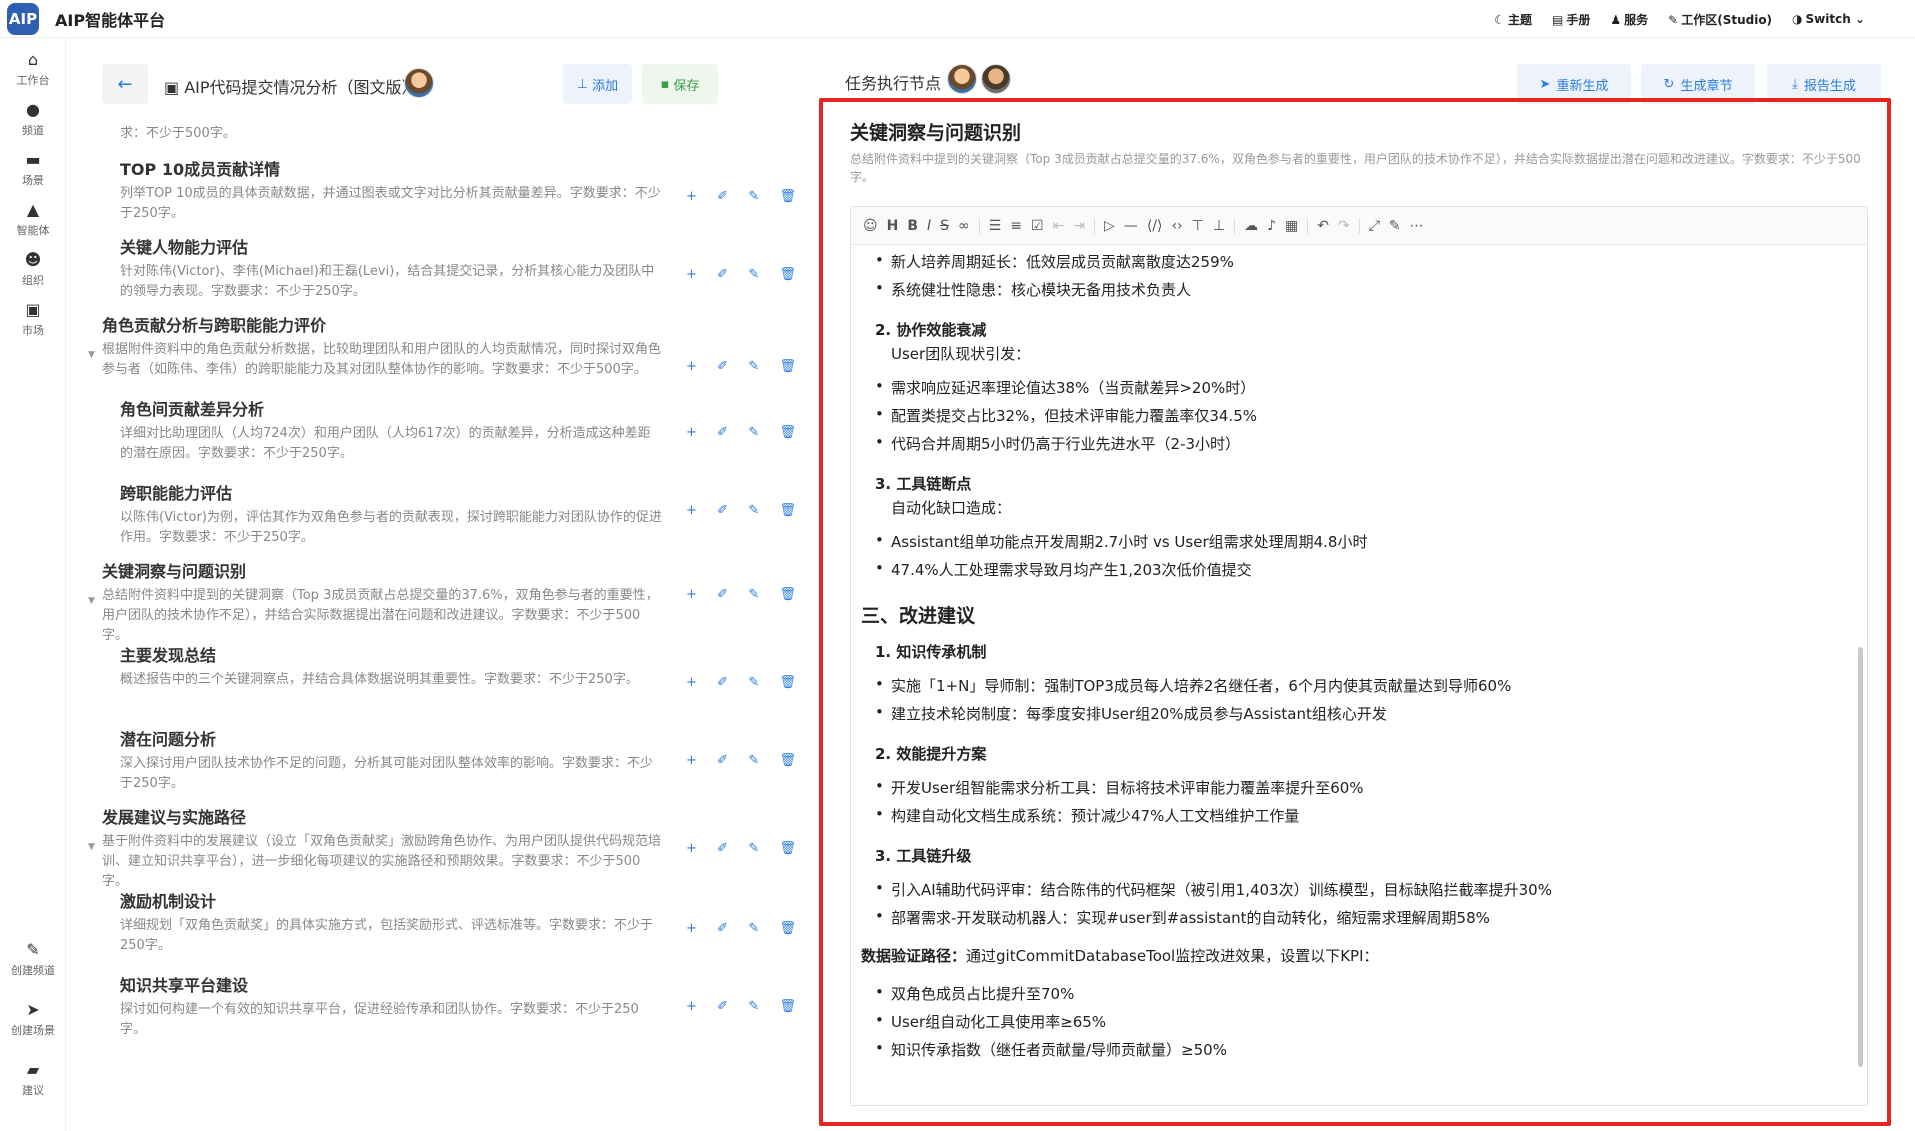 The image size is (1915, 1131). I want to click on fullscreen-icon: ⤢, so click(1374, 226).